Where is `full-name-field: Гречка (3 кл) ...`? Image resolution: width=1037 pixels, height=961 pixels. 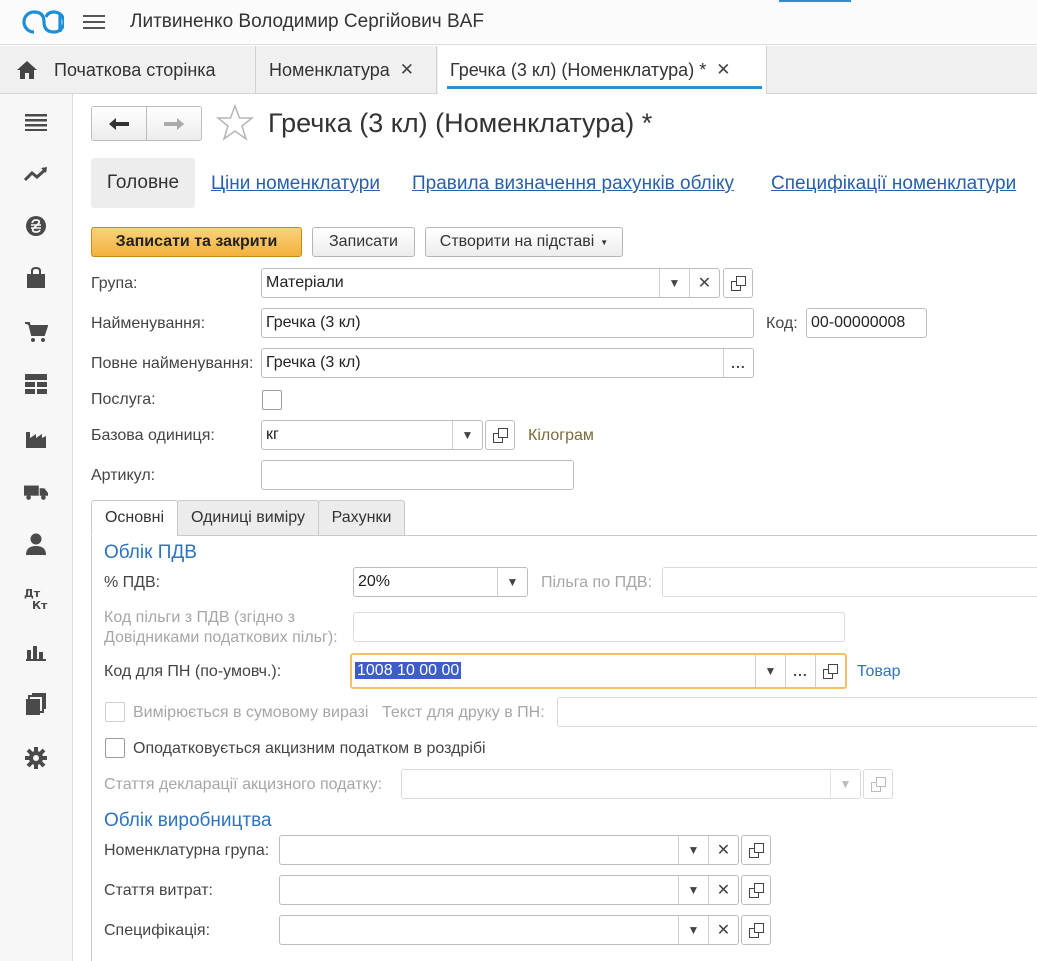 full-name-field: Гречка (3 кл) ... is located at coordinates (507, 363).